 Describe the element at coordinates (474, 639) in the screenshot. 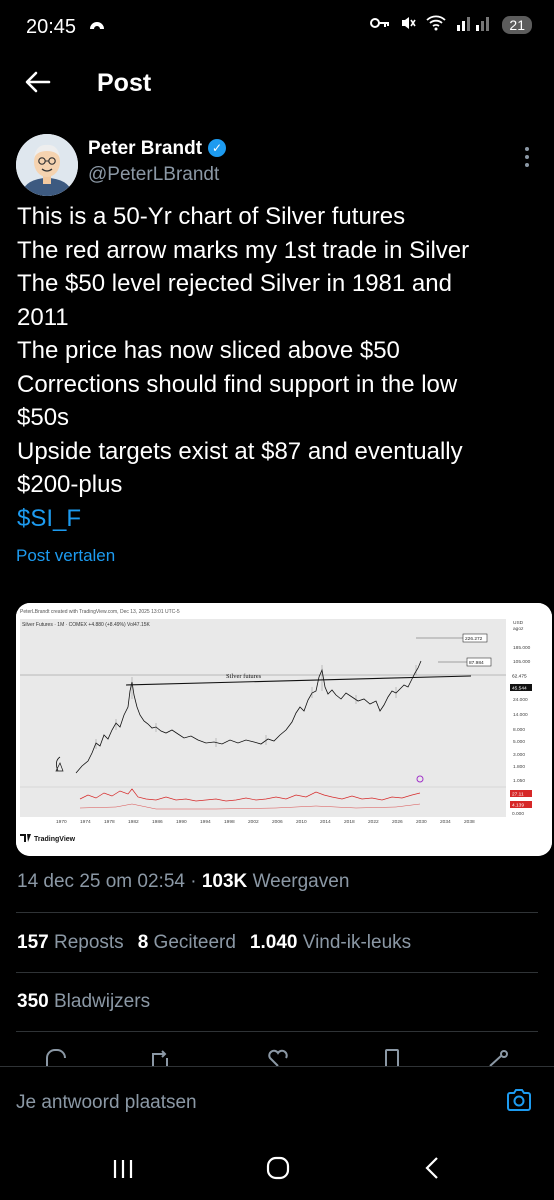

I see `target-high-label: 226.272` at that location.